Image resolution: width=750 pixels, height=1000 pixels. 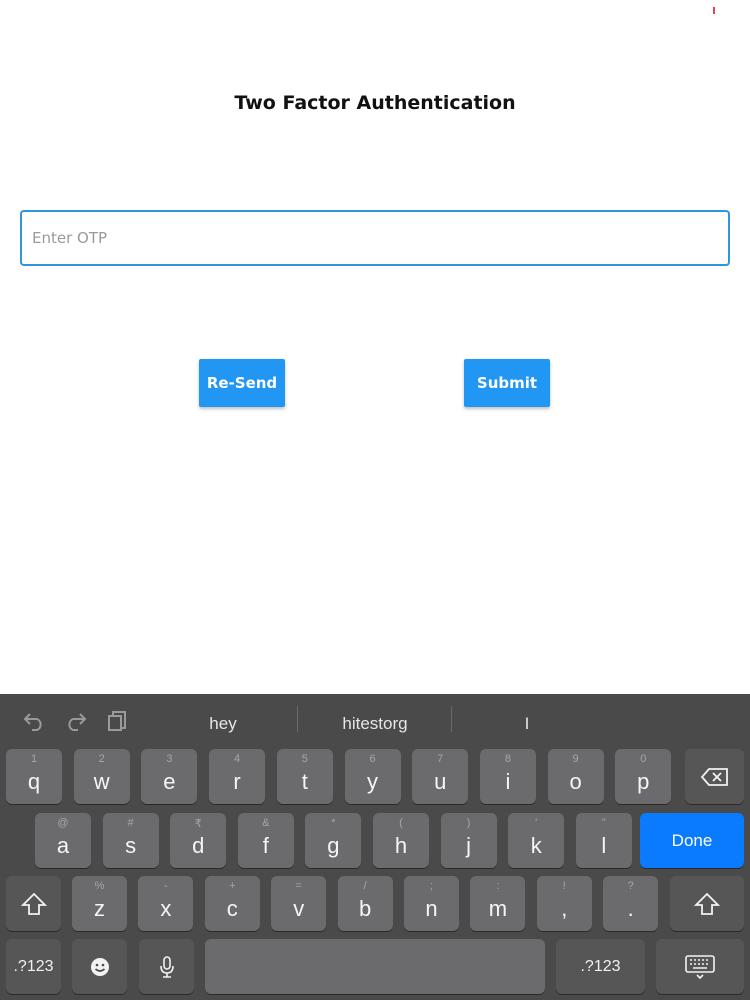 What do you see at coordinates (498, 908) in the screenshot?
I see `key-label: m` at bounding box center [498, 908].